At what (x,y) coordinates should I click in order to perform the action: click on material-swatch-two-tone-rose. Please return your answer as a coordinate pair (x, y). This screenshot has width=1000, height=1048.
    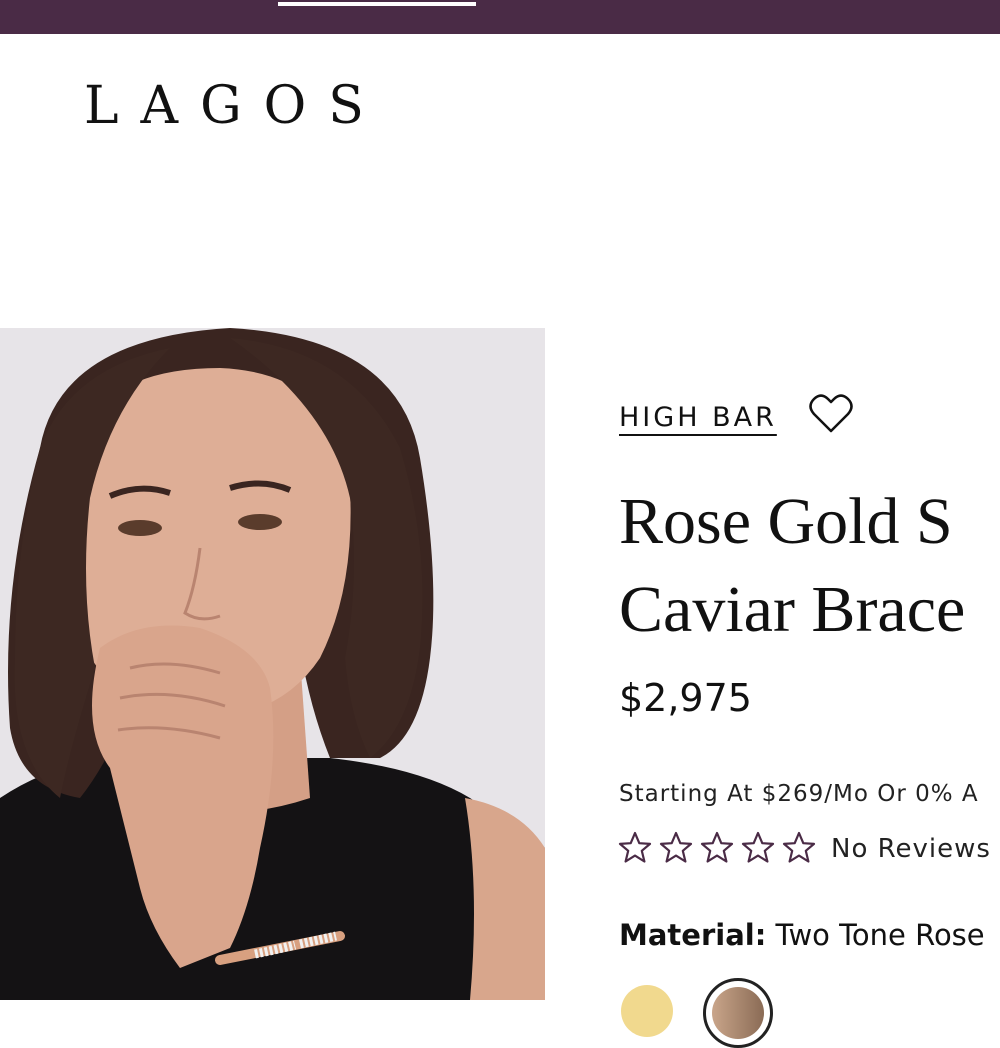
    Looking at the image, I should click on (738, 1013).